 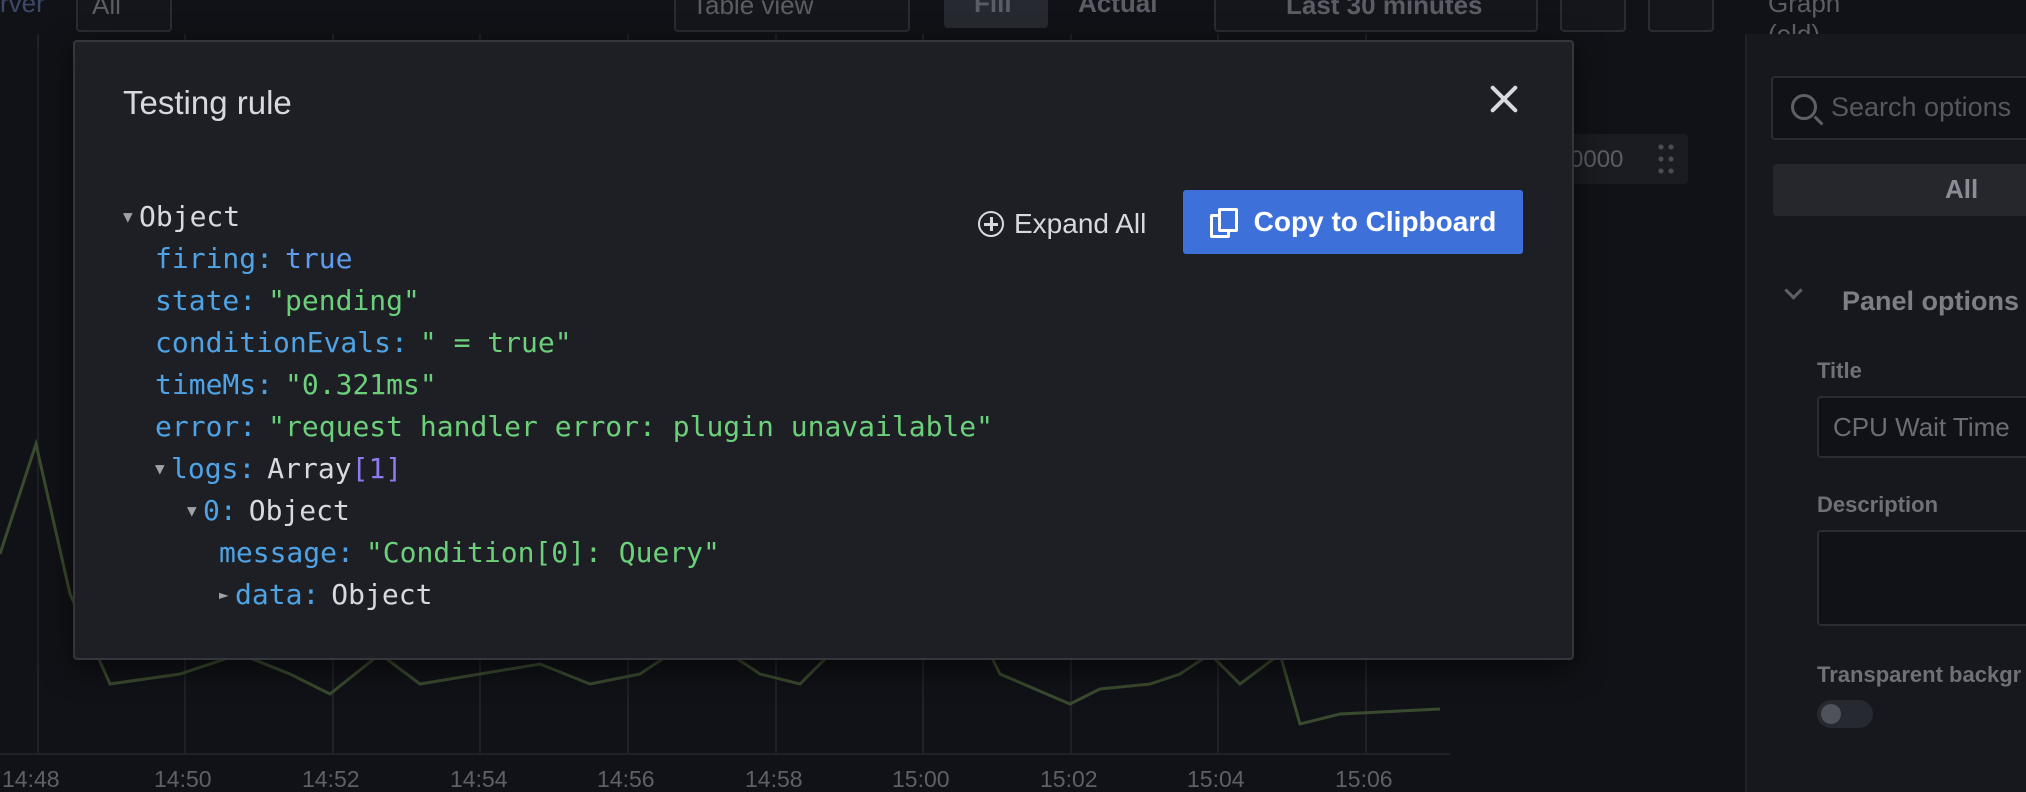 I want to click on description-label: Description, so click(x=1878, y=504).